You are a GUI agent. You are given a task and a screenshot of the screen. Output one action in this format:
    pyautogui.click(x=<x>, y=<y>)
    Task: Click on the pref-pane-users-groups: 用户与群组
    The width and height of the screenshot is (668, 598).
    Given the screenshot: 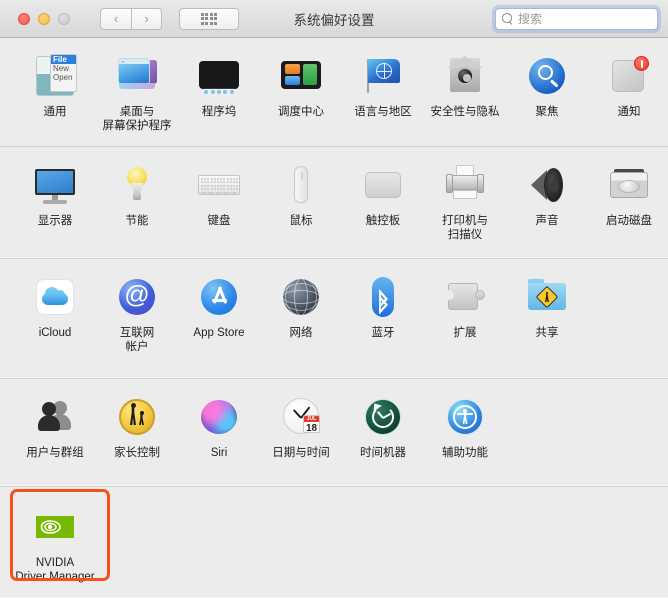 What is the action you would take?
    pyautogui.click(x=55, y=426)
    